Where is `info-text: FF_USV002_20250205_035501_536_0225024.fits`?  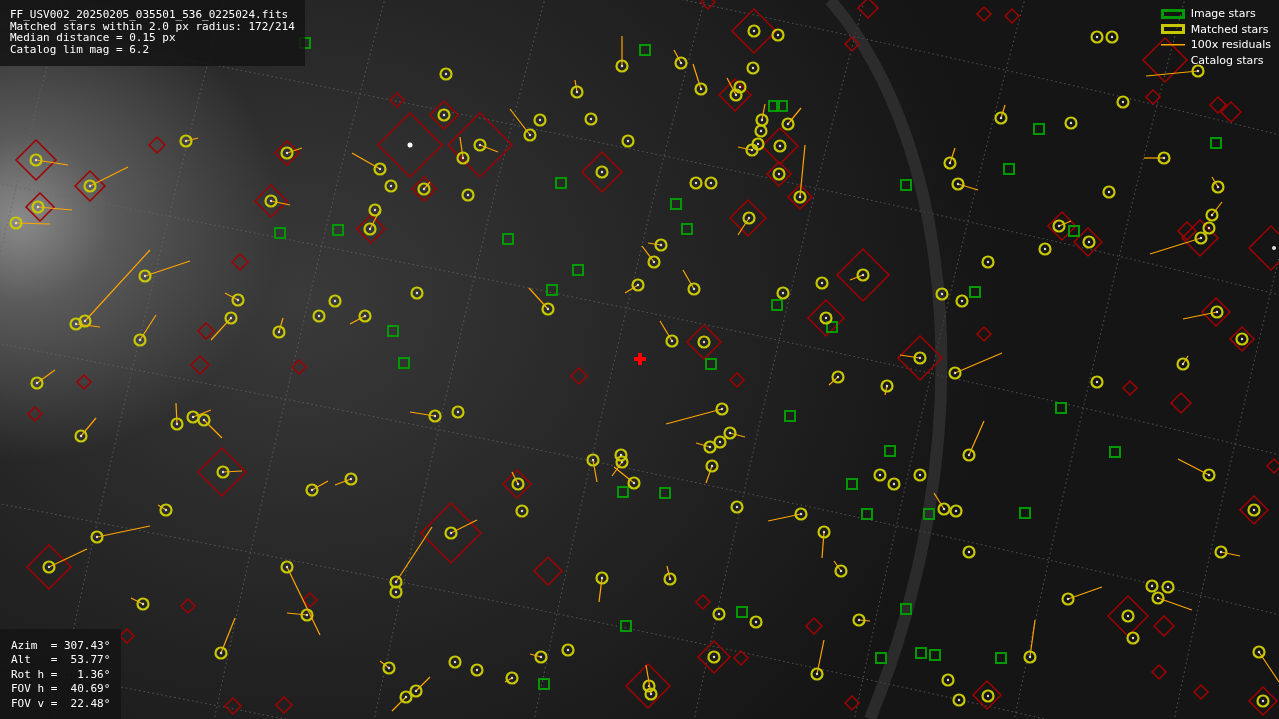 info-text: FF_USV002_20250205_035501_536_0225024.fits is located at coordinates (150, 15).